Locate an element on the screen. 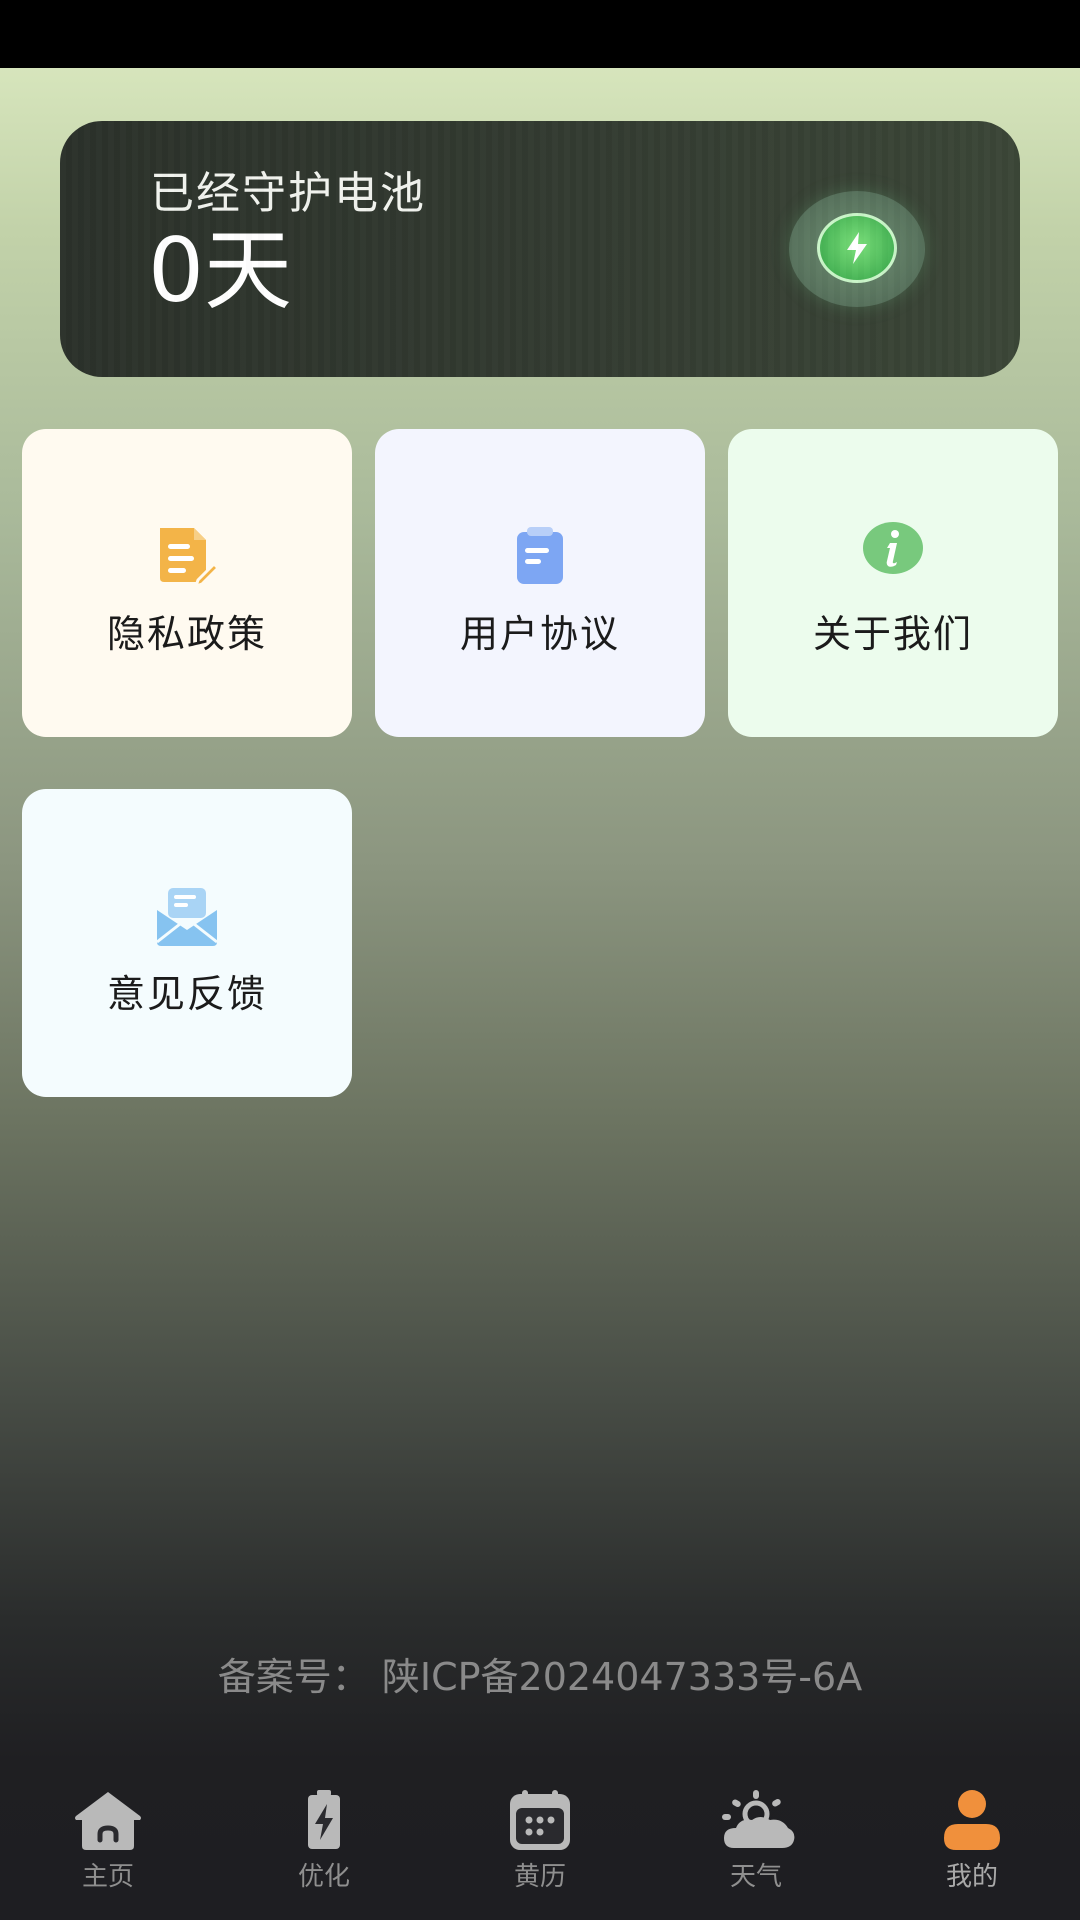 Image resolution: width=1080 pixels, height=1920 pixels. nav-item-mine: 我的 is located at coordinates (972, 1845).